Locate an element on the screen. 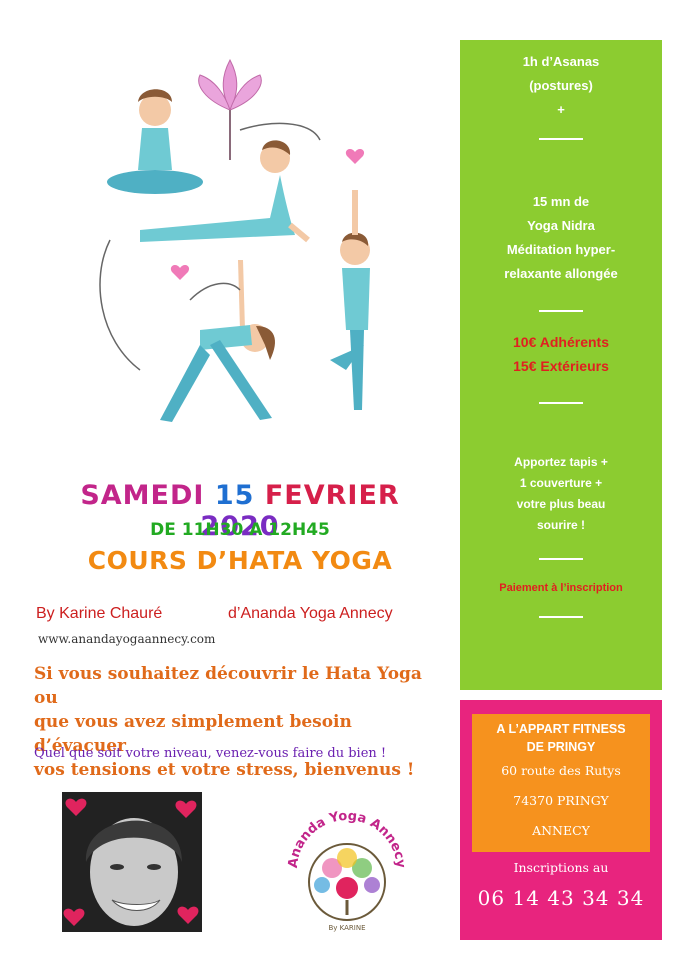 The image size is (697, 960). asanas-line: (postures) is located at coordinates (561, 85).